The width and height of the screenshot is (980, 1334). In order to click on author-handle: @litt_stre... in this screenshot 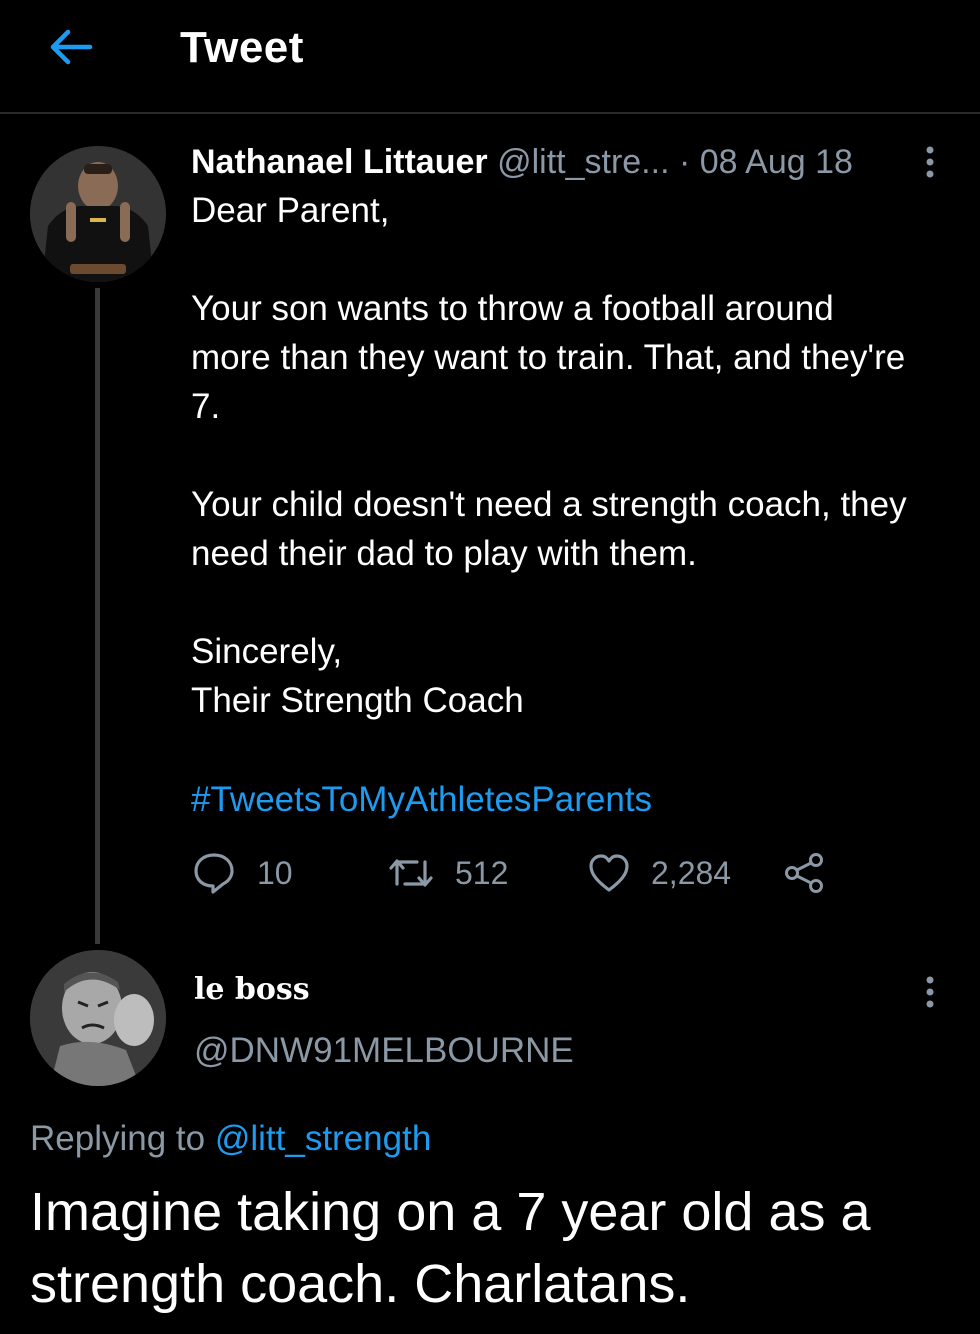, I will do `click(583, 162)`.